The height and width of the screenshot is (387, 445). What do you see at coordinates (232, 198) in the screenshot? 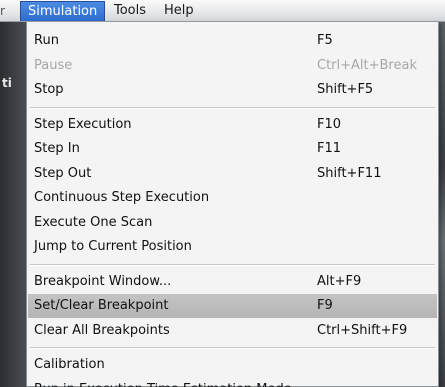
I see `menu-item-continuous-step-execution: Continuous Step Execution` at bounding box center [232, 198].